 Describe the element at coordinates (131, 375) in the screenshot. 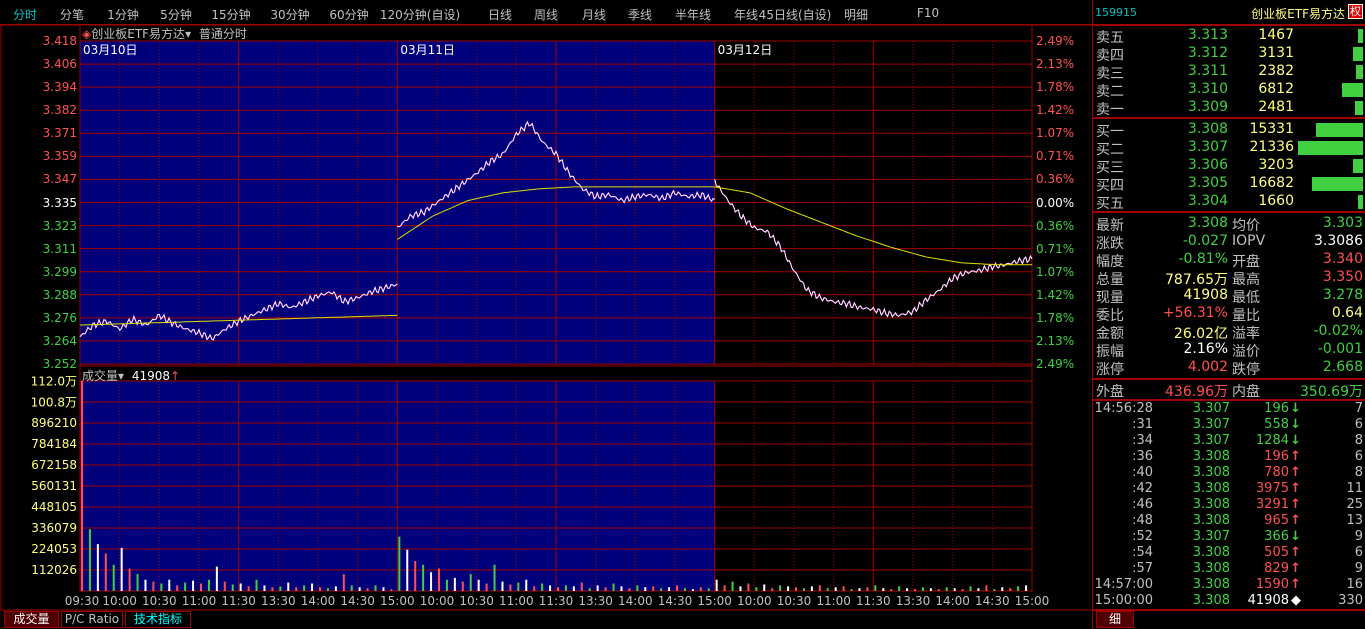

I see `volume-title-bar: 成交量▾ 41908↑` at that location.